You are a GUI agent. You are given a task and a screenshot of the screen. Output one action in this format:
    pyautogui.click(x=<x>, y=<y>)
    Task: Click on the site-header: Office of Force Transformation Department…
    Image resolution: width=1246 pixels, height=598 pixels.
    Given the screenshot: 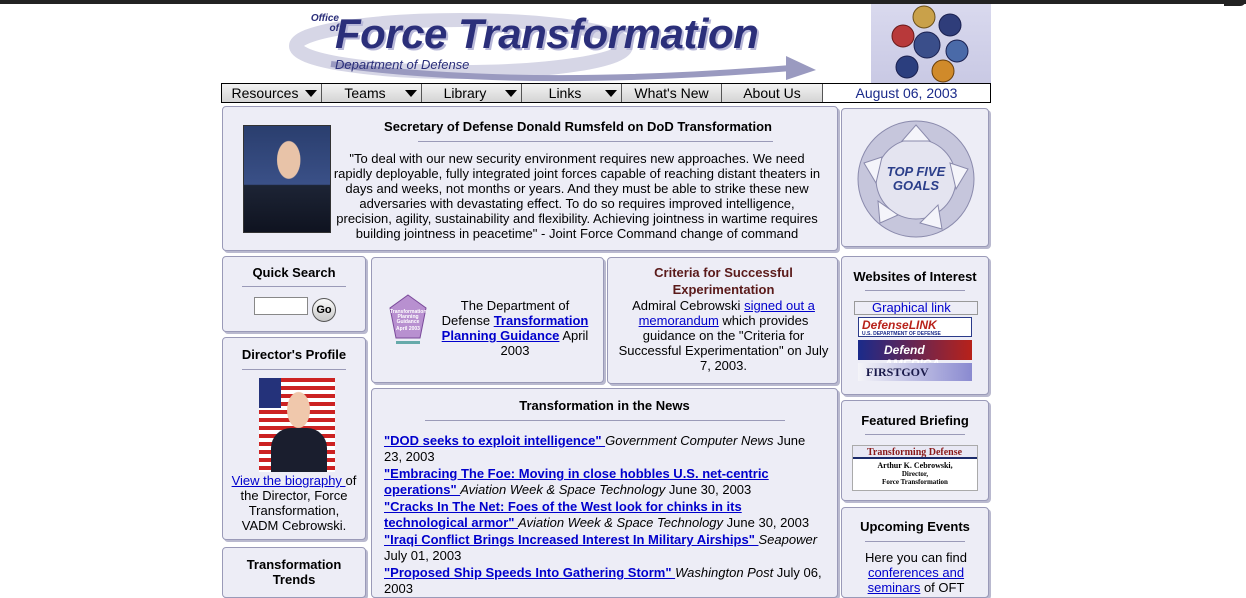 What is the action you would take?
    pyautogui.click(x=606, y=43)
    